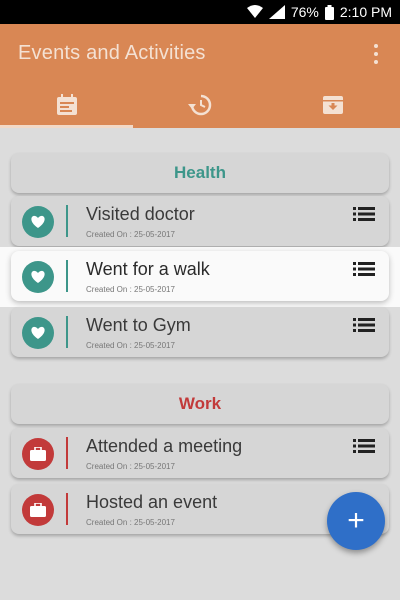 This screenshot has width=400, height=600. I want to click on event-title: Went for a walk, so click(148, 269).